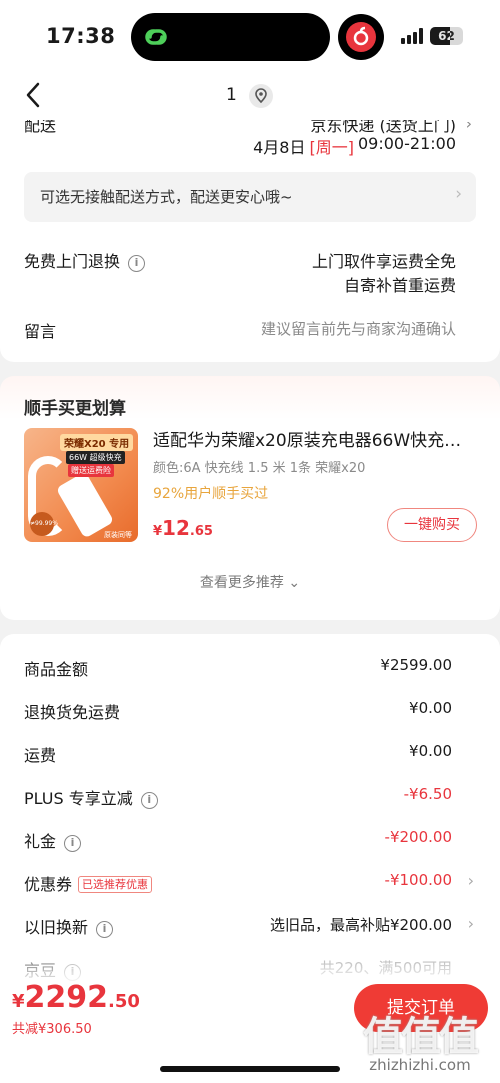  I want to click on fee-label-text: PLUS 专享立减, so click(78, 798).